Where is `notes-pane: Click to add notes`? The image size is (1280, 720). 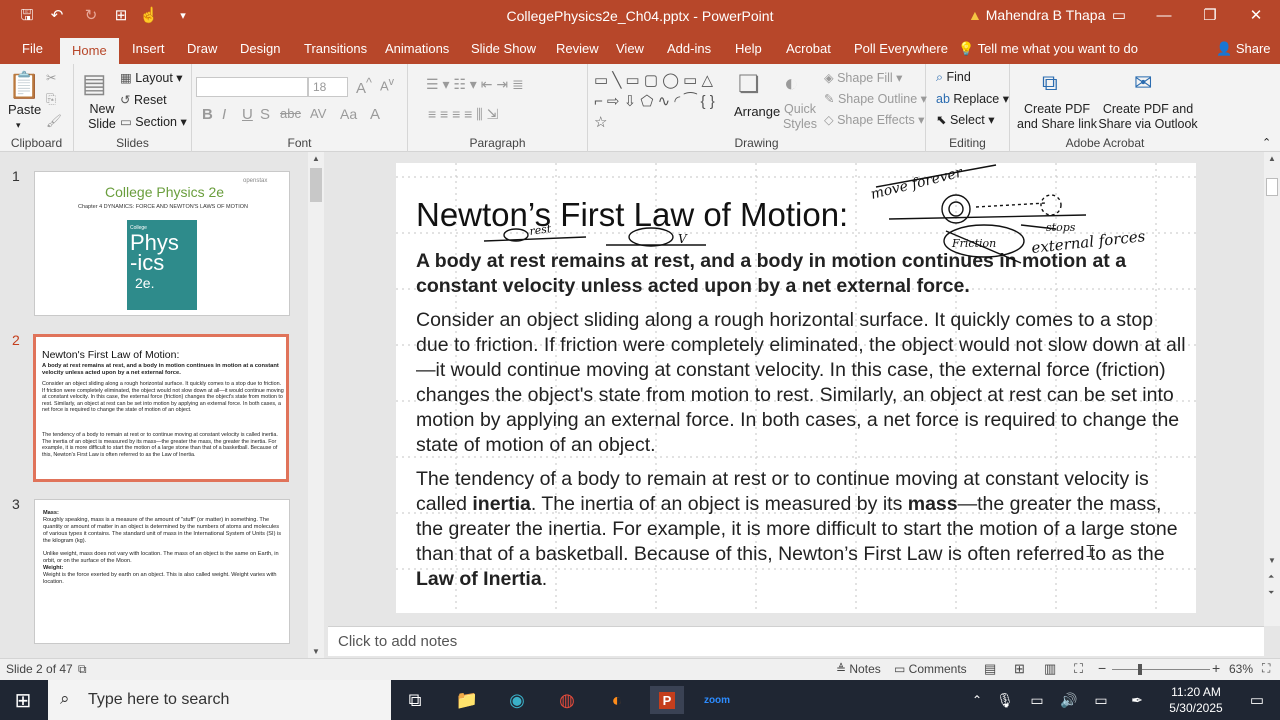 notes-pane: Click to add notes is located at coordinates (796, 641).